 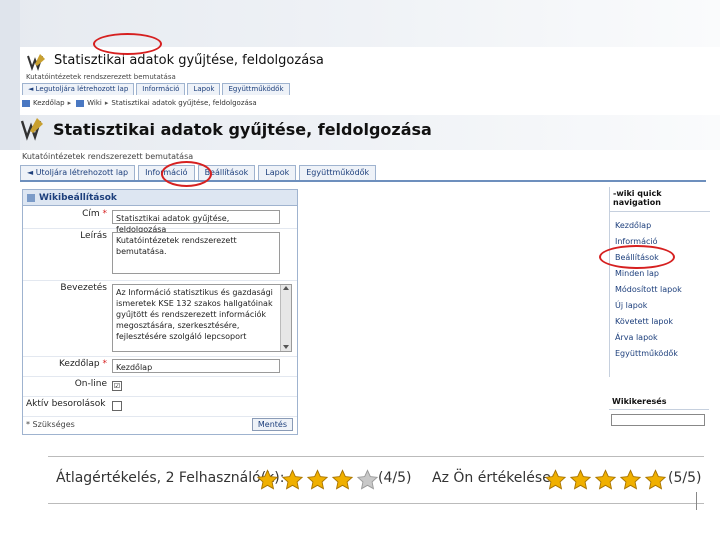 I want to click on field-label-active-groupings: Aktív besorolások, so click(x=66, y=404).